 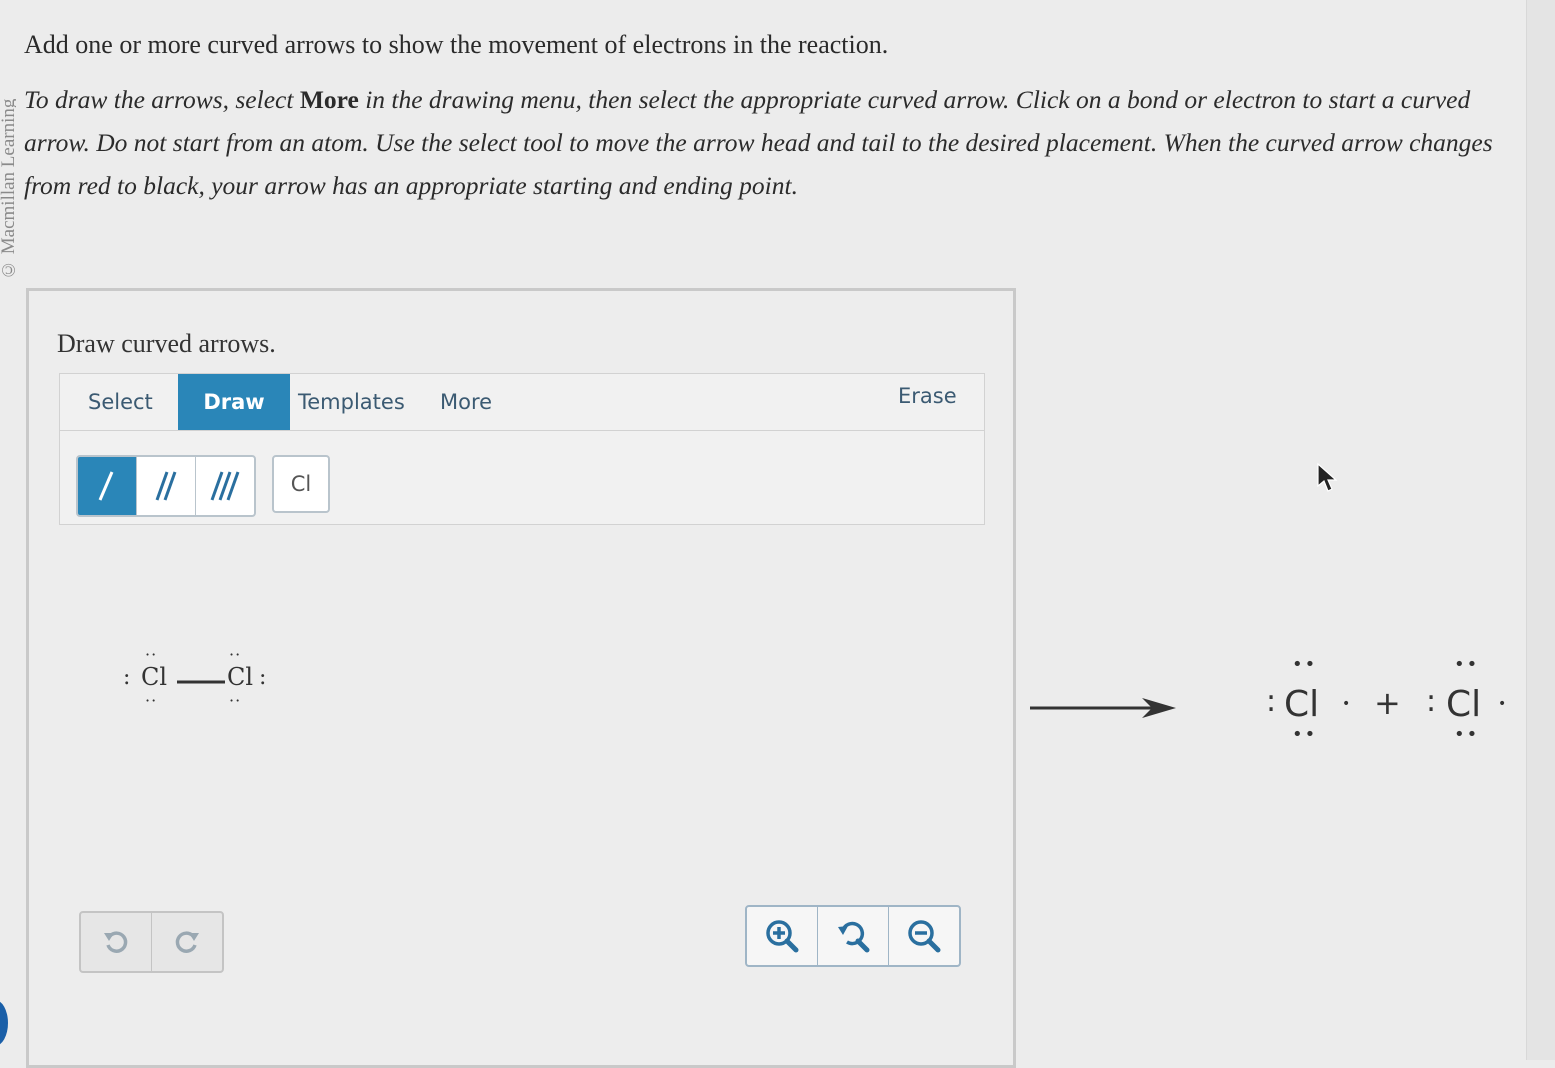 I want to click on zoom-in-icon, so click(x=782, y=936).